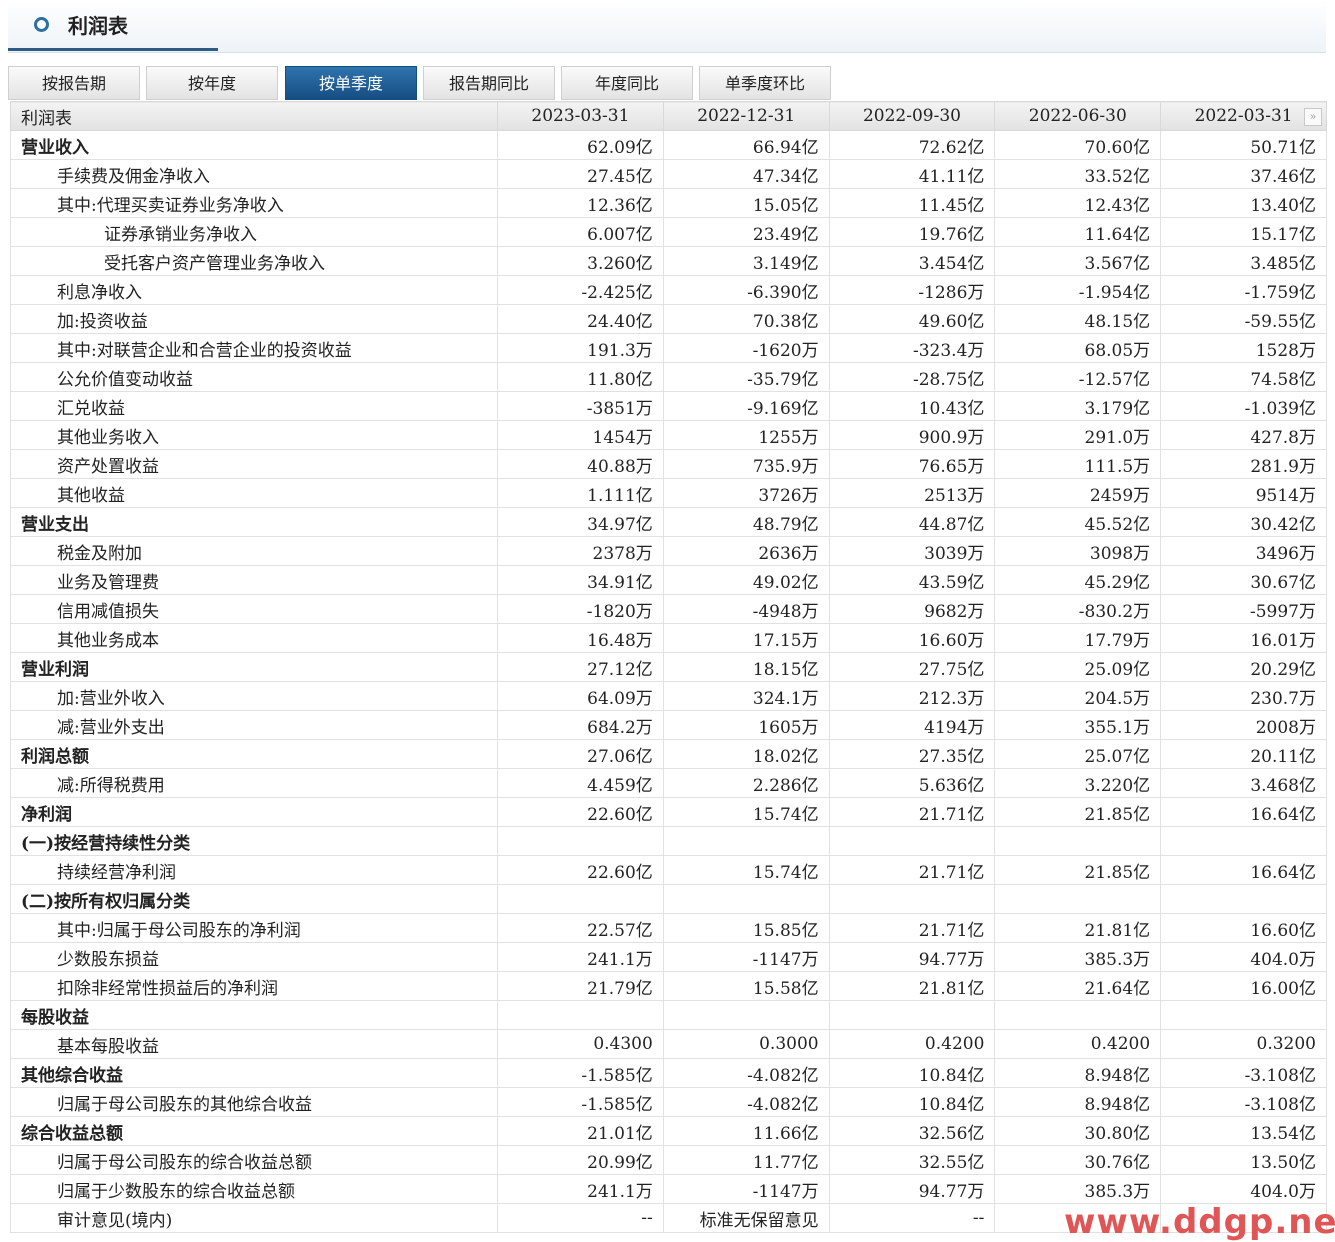  What do you see at coordinates (1243, 1160) in the screenshot?
I see `cell-value: 13.50亿` at bounding box center [1243, 1160].